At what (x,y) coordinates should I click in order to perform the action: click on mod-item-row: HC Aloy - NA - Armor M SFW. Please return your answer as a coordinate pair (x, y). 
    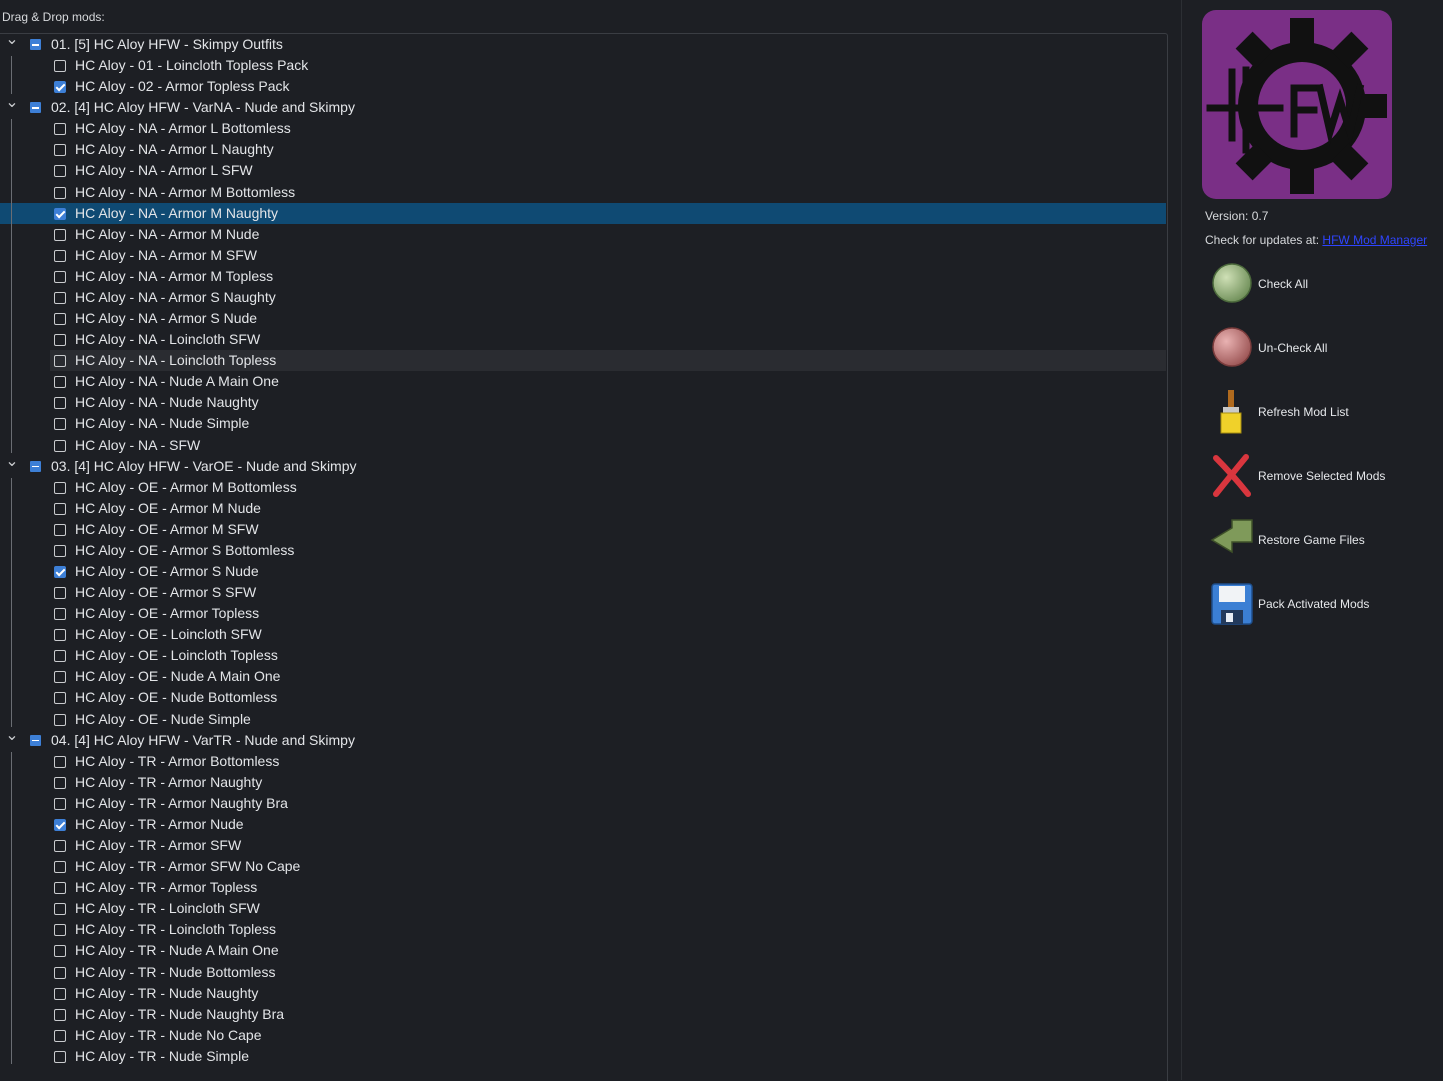
    Looking at the image, I should click on (583, 255).